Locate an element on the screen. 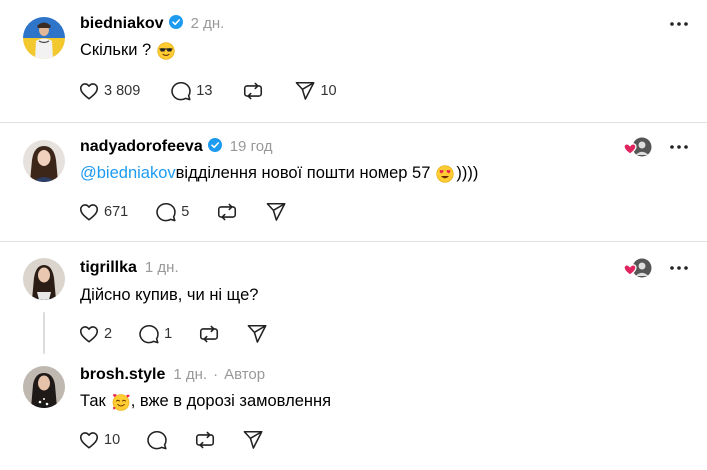  smiling-hearts-emoji-icon is located at coordinates (121, 402).